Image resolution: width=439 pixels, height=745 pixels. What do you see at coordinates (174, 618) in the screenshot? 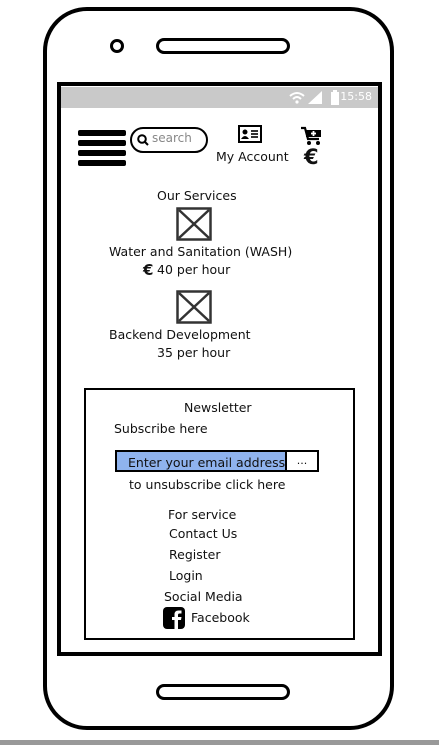
I see `facebook-icon` at bounding box center [174, 618].